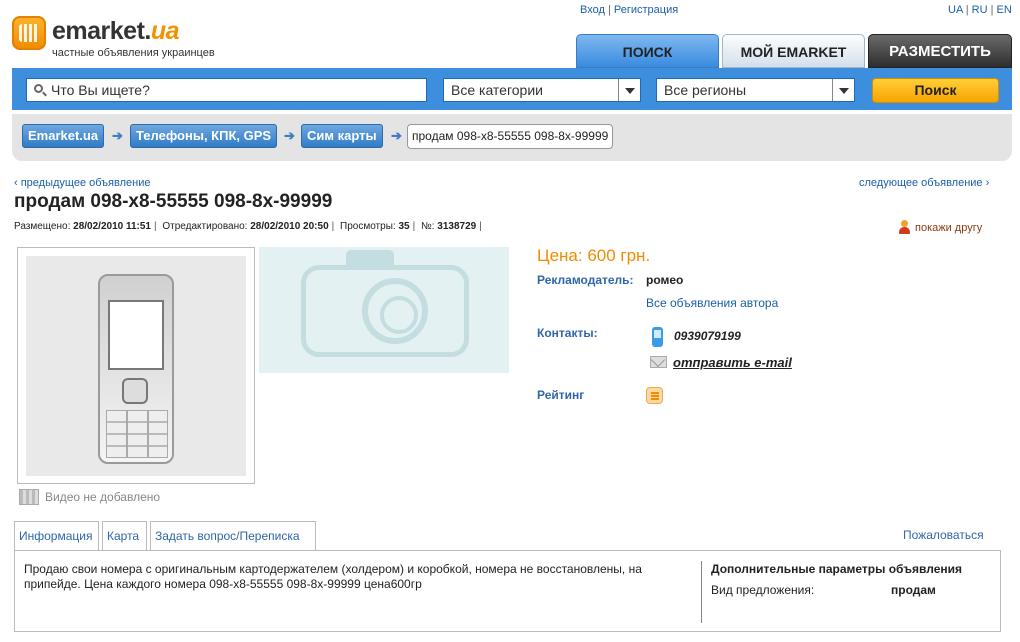 This screenshot has width=1020, height=642. What do you see at coordinates (385, 303) in the screenshot?
I see `camera-icon` at bounding box center [385, 303].